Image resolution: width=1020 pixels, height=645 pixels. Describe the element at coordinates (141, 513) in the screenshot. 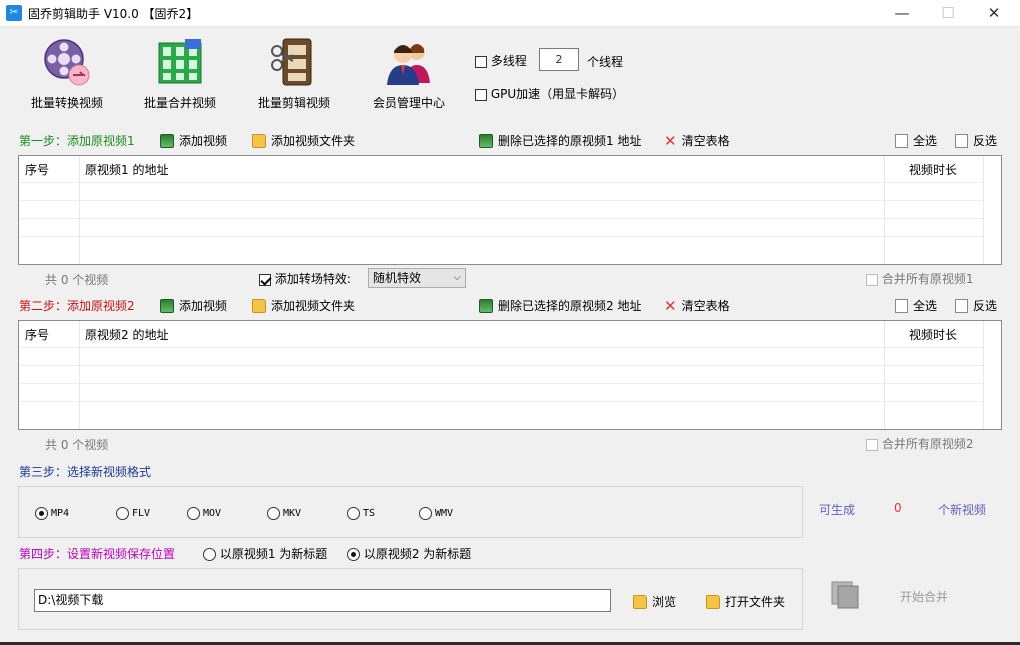

I see `format-label: FLV` at that location.